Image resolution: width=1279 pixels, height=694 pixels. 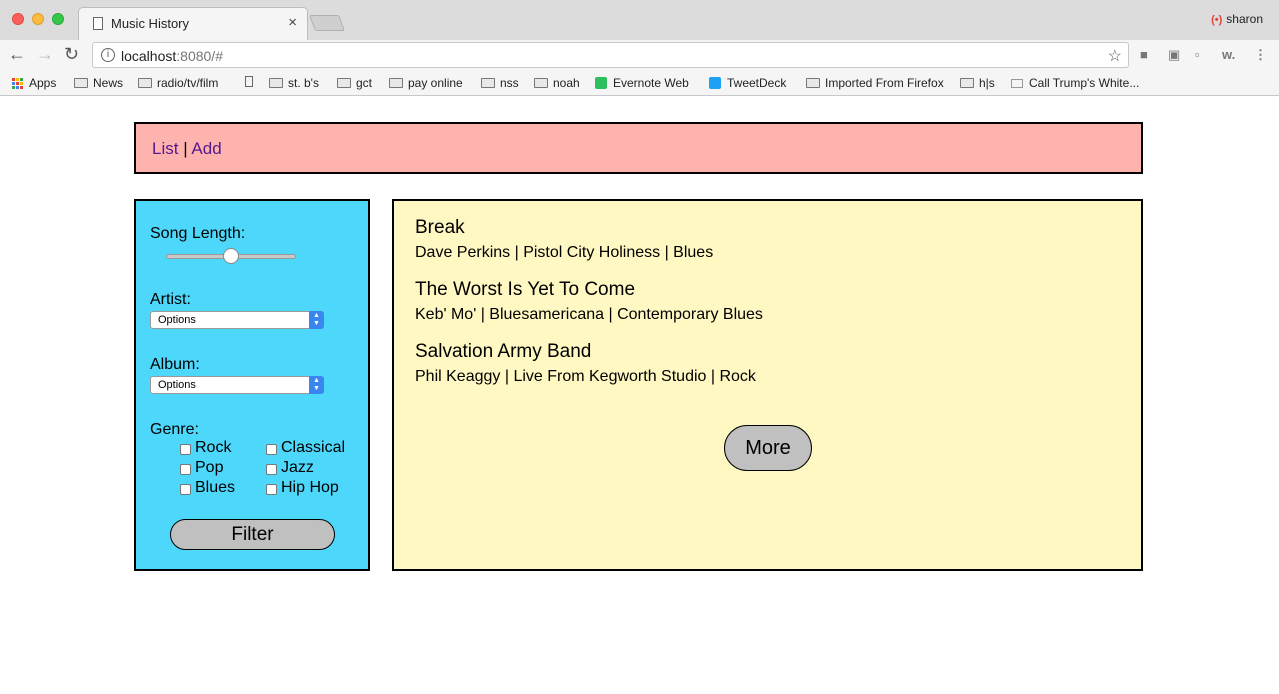 What do you see at coordinates (165, 148) in the screenshot?
I see `nav-list-link: List` at bounding box center [165, 148].